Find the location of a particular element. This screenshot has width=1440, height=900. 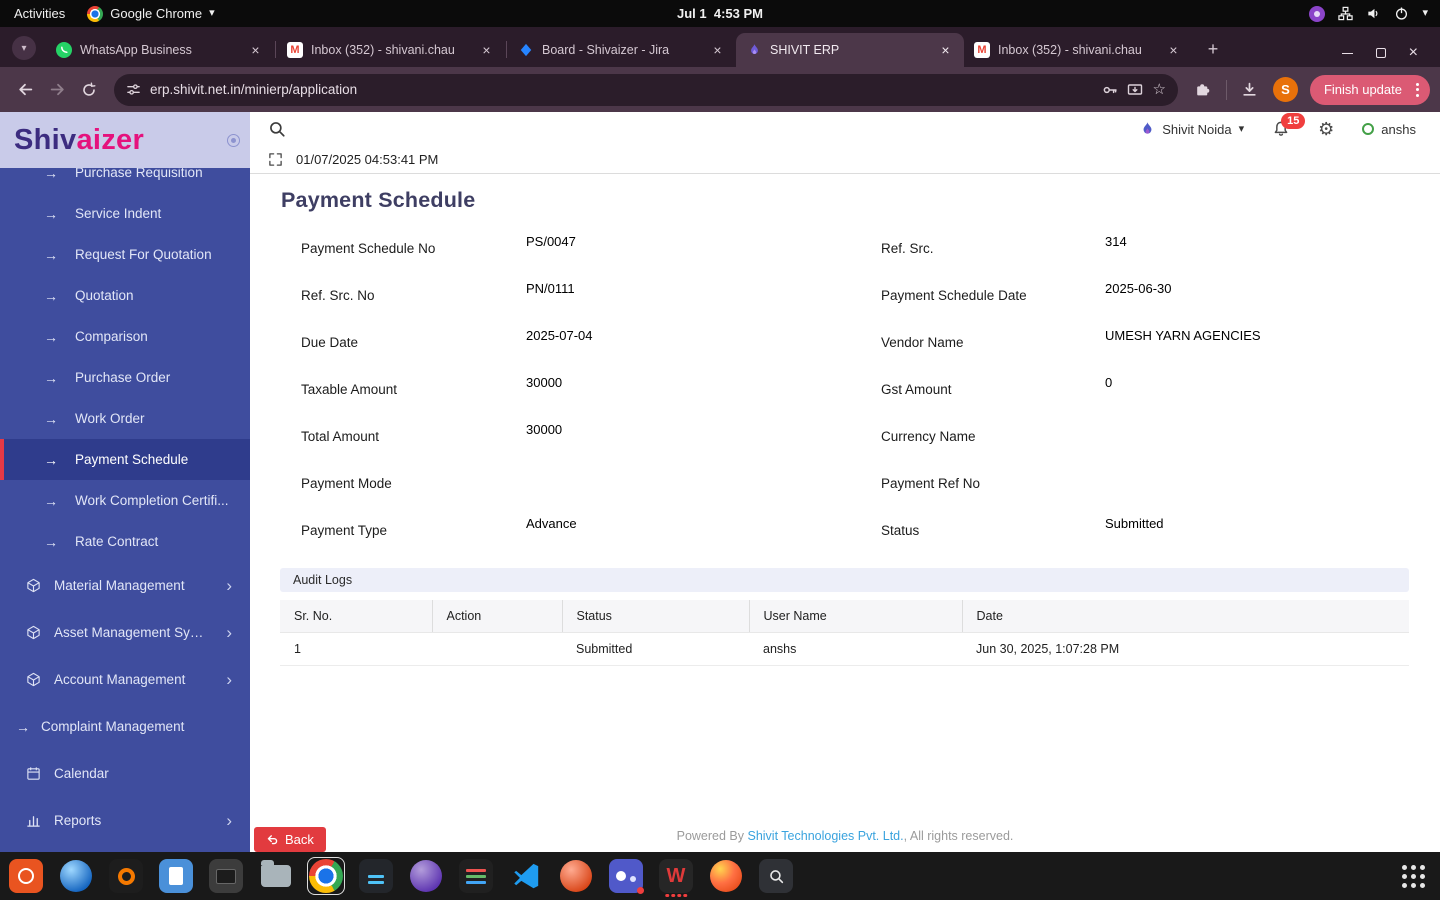

sidebar-item-reports: Reports › is located at coordinates (125, 820).